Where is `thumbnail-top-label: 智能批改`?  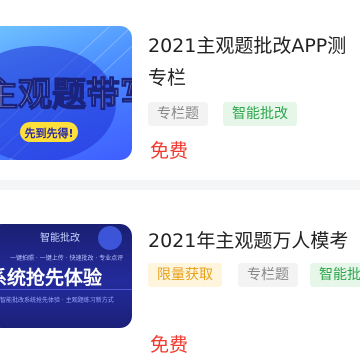
thumbnail-top-label: 智能批改 is located at coordinates (60, 237).